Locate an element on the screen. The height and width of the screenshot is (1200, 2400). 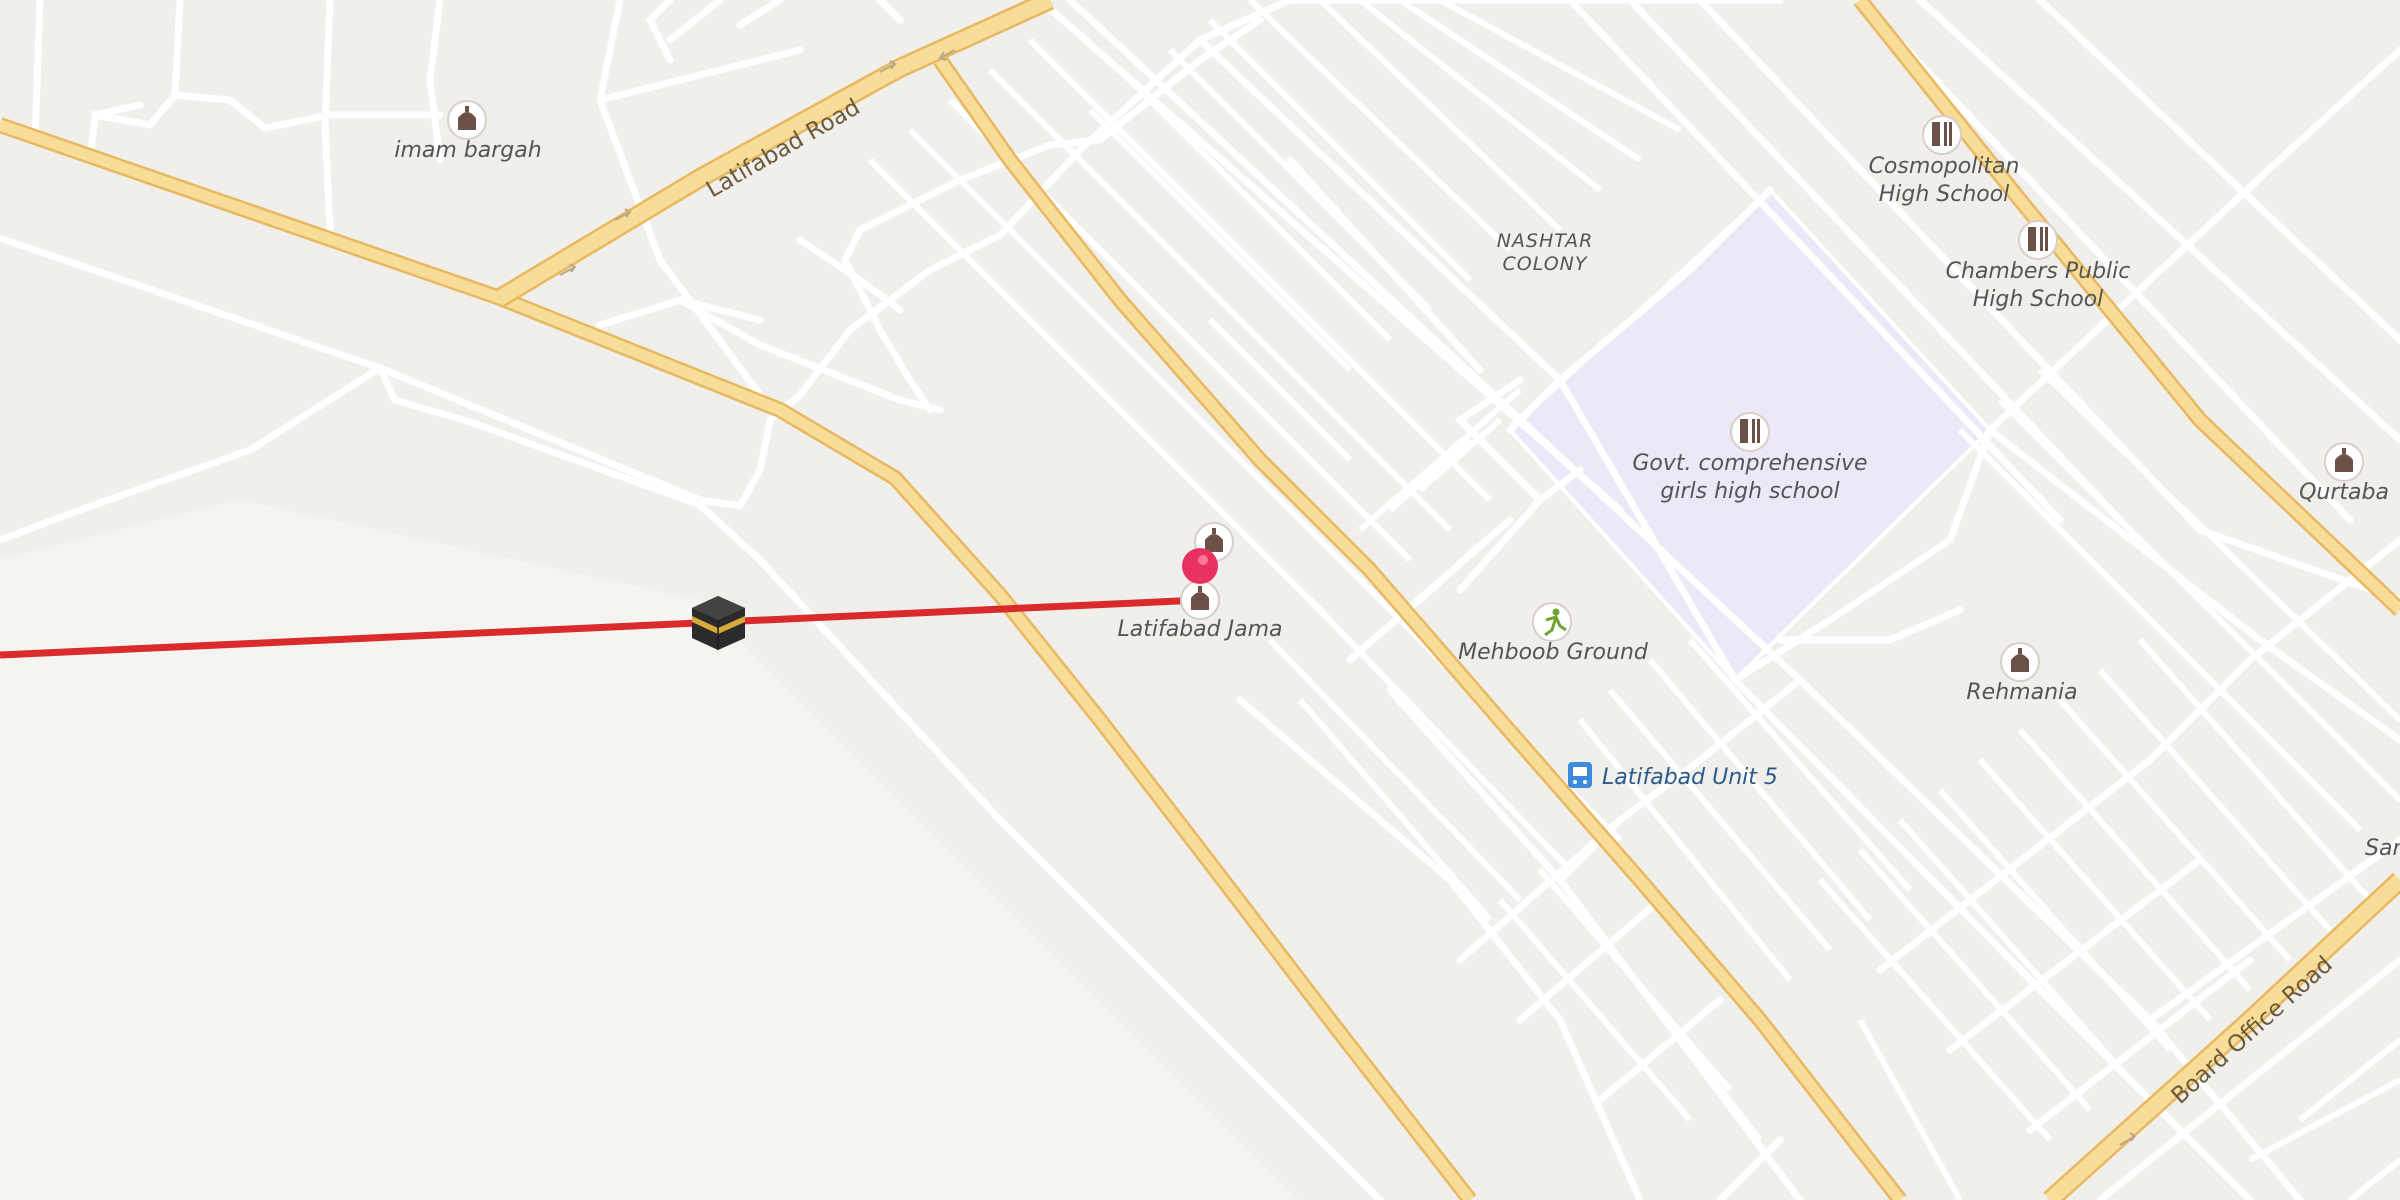
poi-label-line-1: Chambers Public is located at coordinates (2038, 271).